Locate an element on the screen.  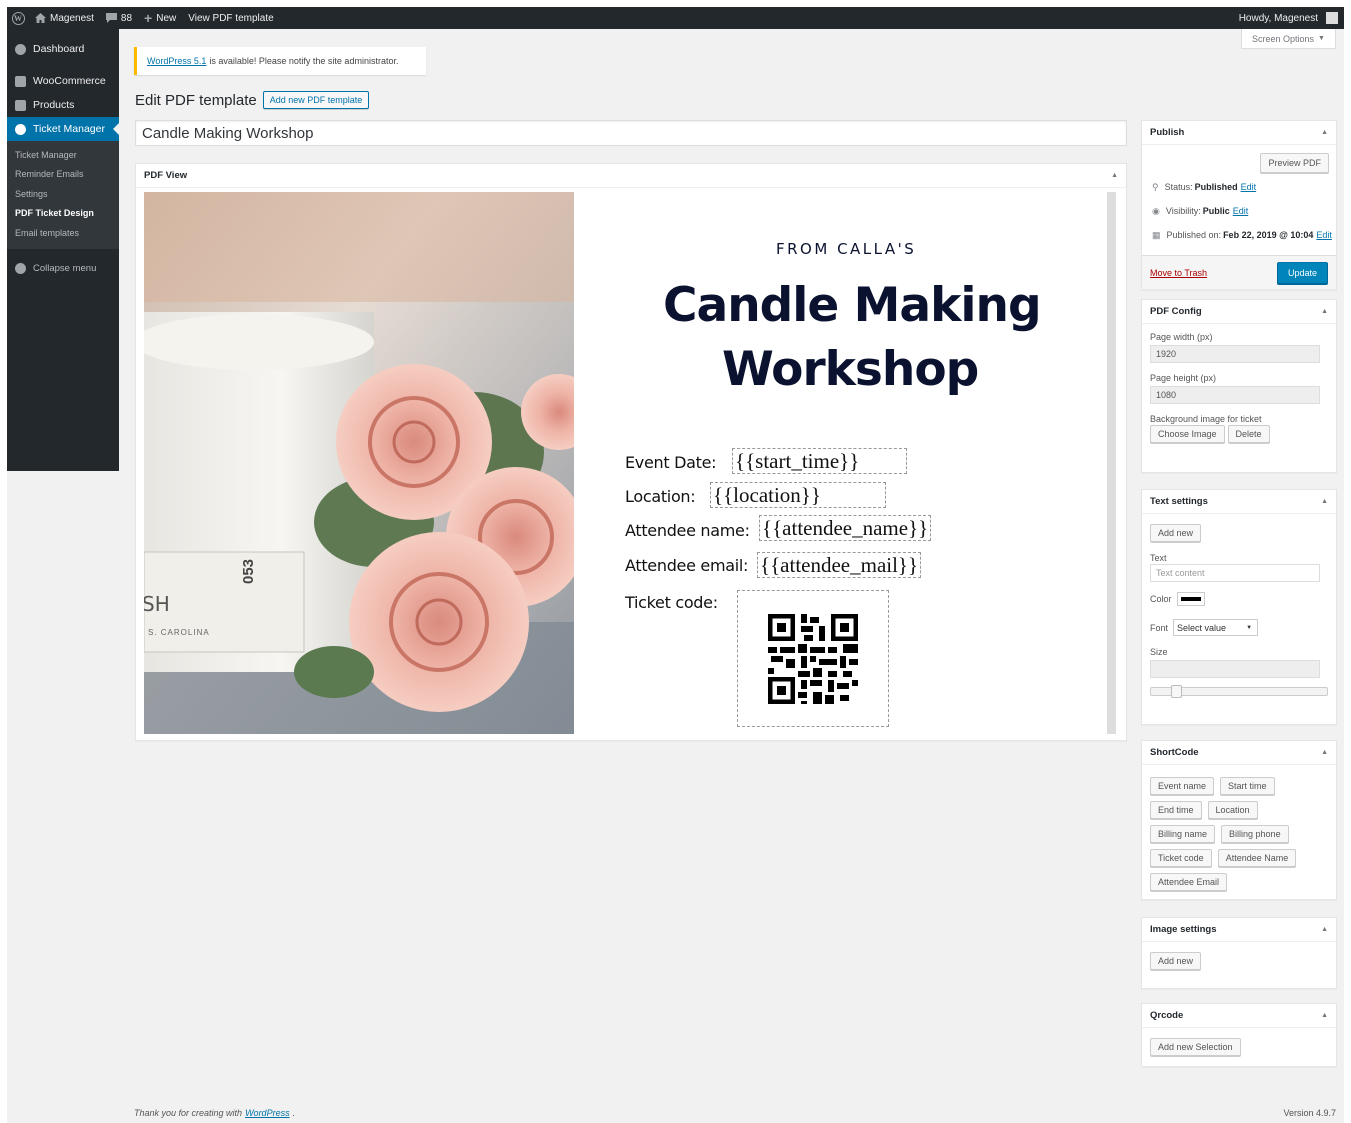
shortcode-attendee-email-button: Attendee Email is located at coordinates (1189, 882).